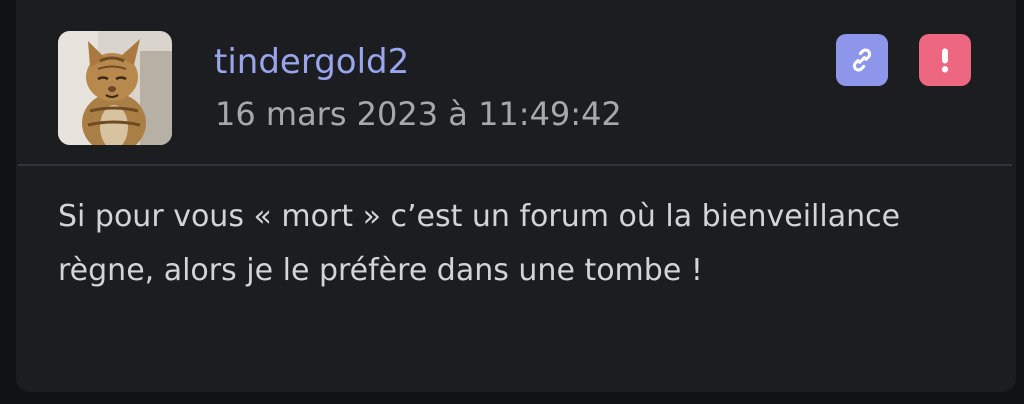 The width and height of the screenshot is (1024, 404). I want to click on report-button, so click(945, 60).